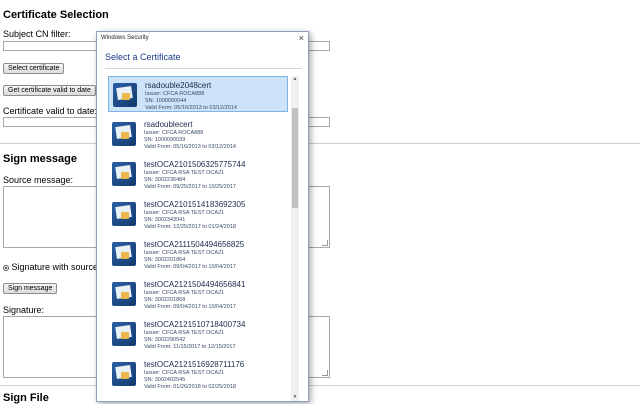 The width and height of the screenshot is (640, 404). I want to click on certificate-name: rsadouble2048cert, so click(178, 85).